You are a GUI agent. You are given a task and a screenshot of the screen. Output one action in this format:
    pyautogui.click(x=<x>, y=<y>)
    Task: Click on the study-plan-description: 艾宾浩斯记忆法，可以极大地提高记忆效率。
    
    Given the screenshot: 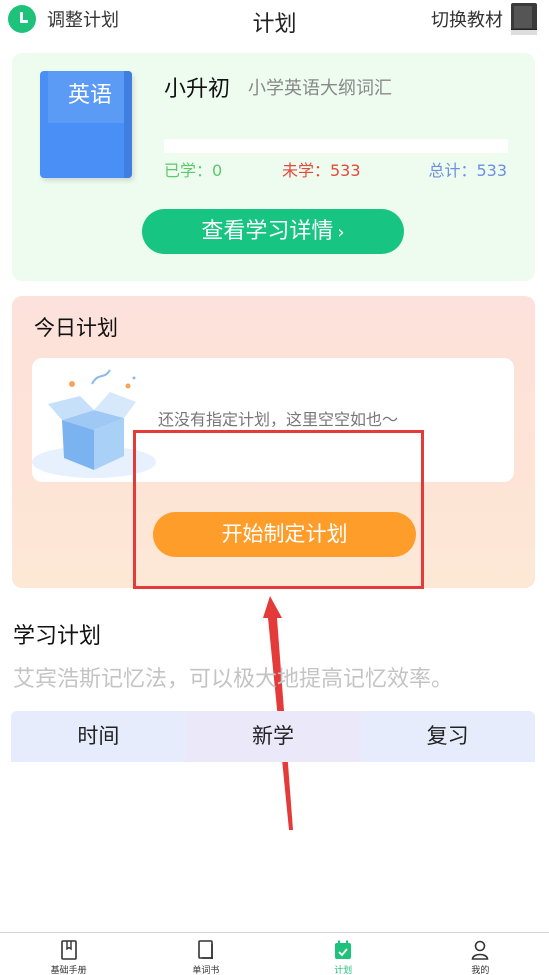 What is the action you would take?
    pyautogui.click(x=233, y=679)
    